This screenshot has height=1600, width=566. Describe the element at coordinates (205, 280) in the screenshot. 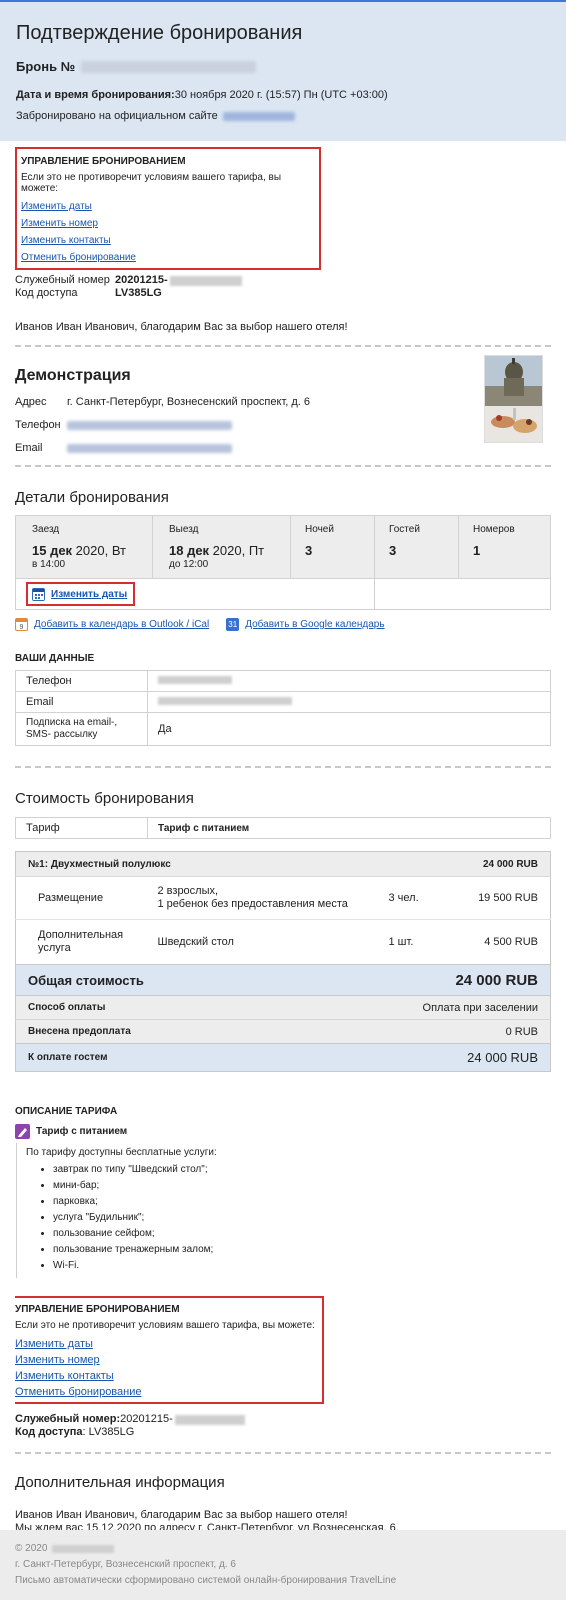

I see `service-number-redacted` at that location.